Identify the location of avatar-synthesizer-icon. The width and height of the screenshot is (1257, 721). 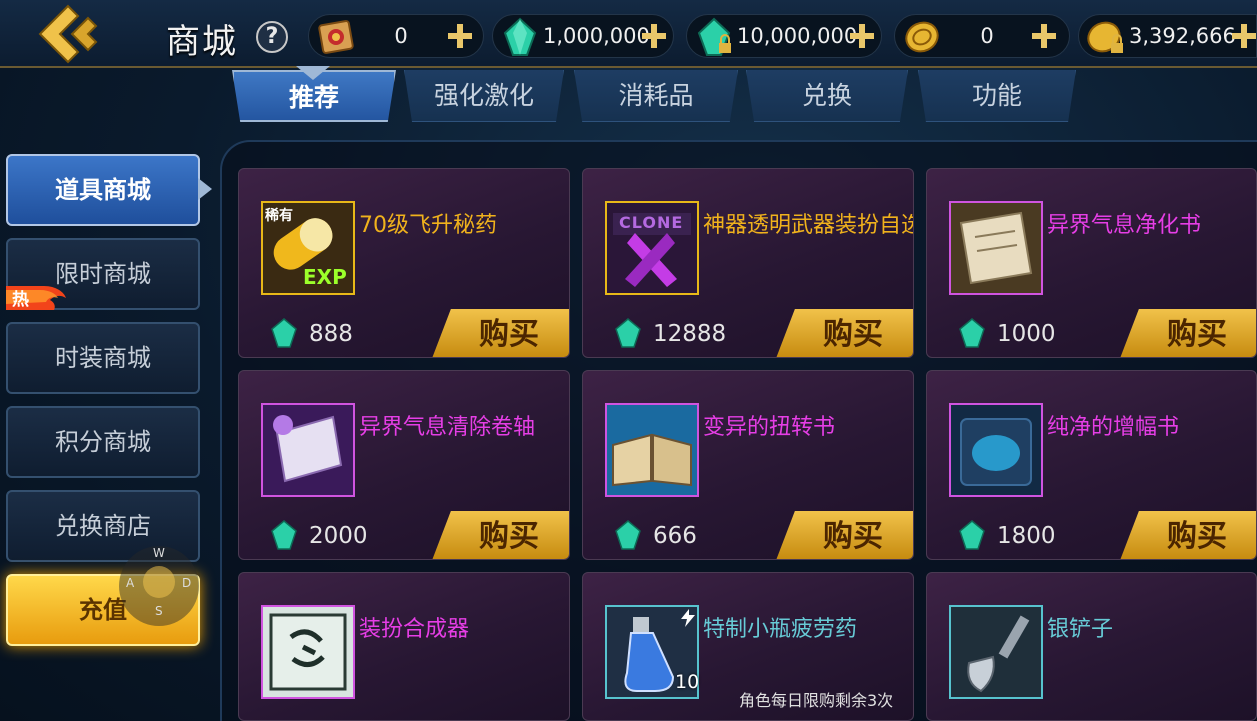
(308, 652).